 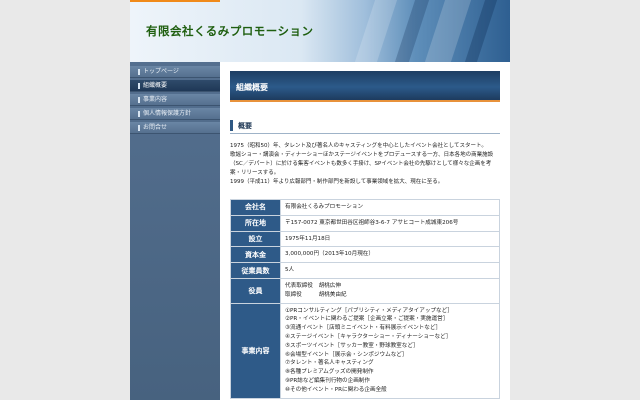 I want to click on sidebar-item-contact: お問合せ, so click(x=175, y=128).